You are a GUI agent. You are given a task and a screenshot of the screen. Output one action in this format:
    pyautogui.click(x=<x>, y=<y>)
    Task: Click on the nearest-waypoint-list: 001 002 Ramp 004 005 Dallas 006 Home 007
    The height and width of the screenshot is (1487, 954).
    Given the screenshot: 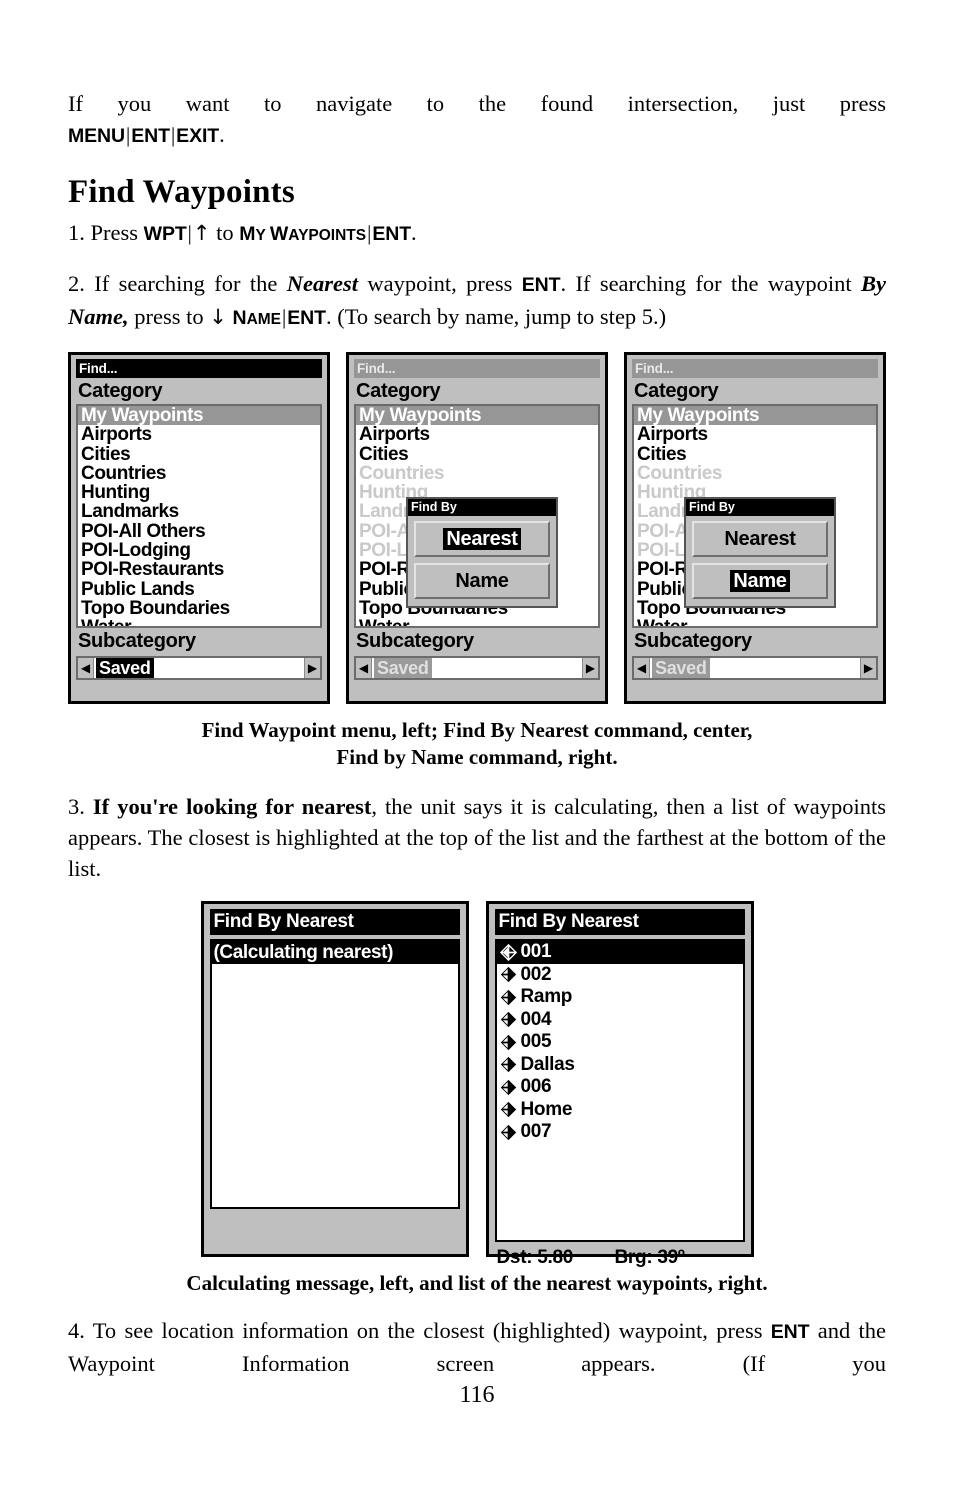 What is the action you would take?
    pyautogui.click(x=619, y=1090)
    